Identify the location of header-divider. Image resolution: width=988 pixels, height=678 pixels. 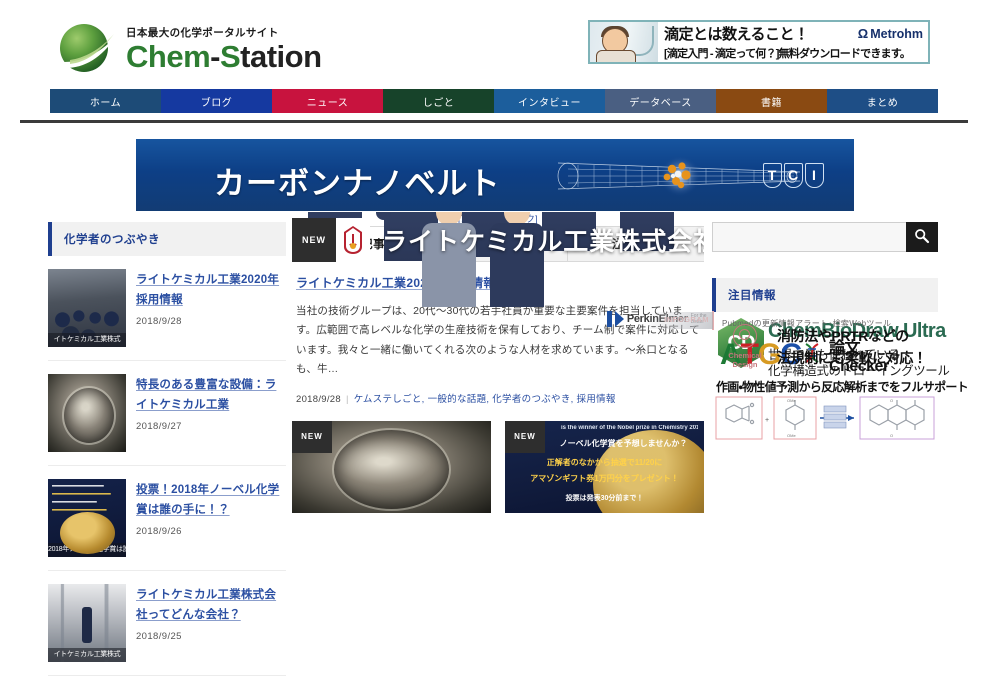
(494, 121).